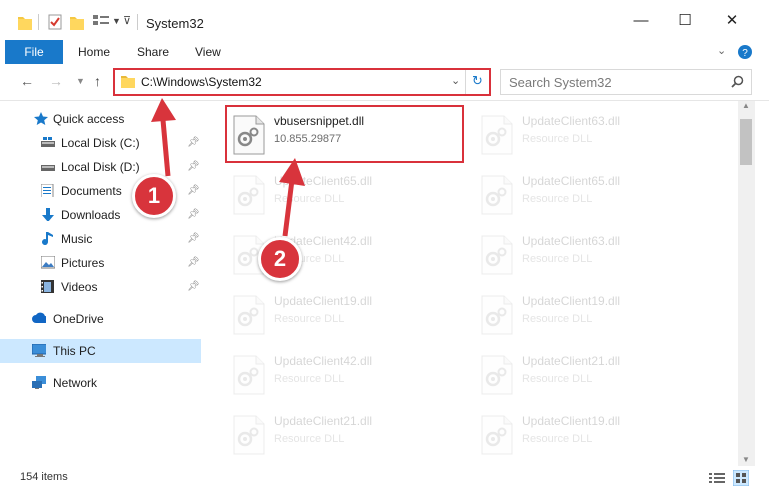 The image size is (769, 503). I want to click on annotation-arrows, so click(228, 167).